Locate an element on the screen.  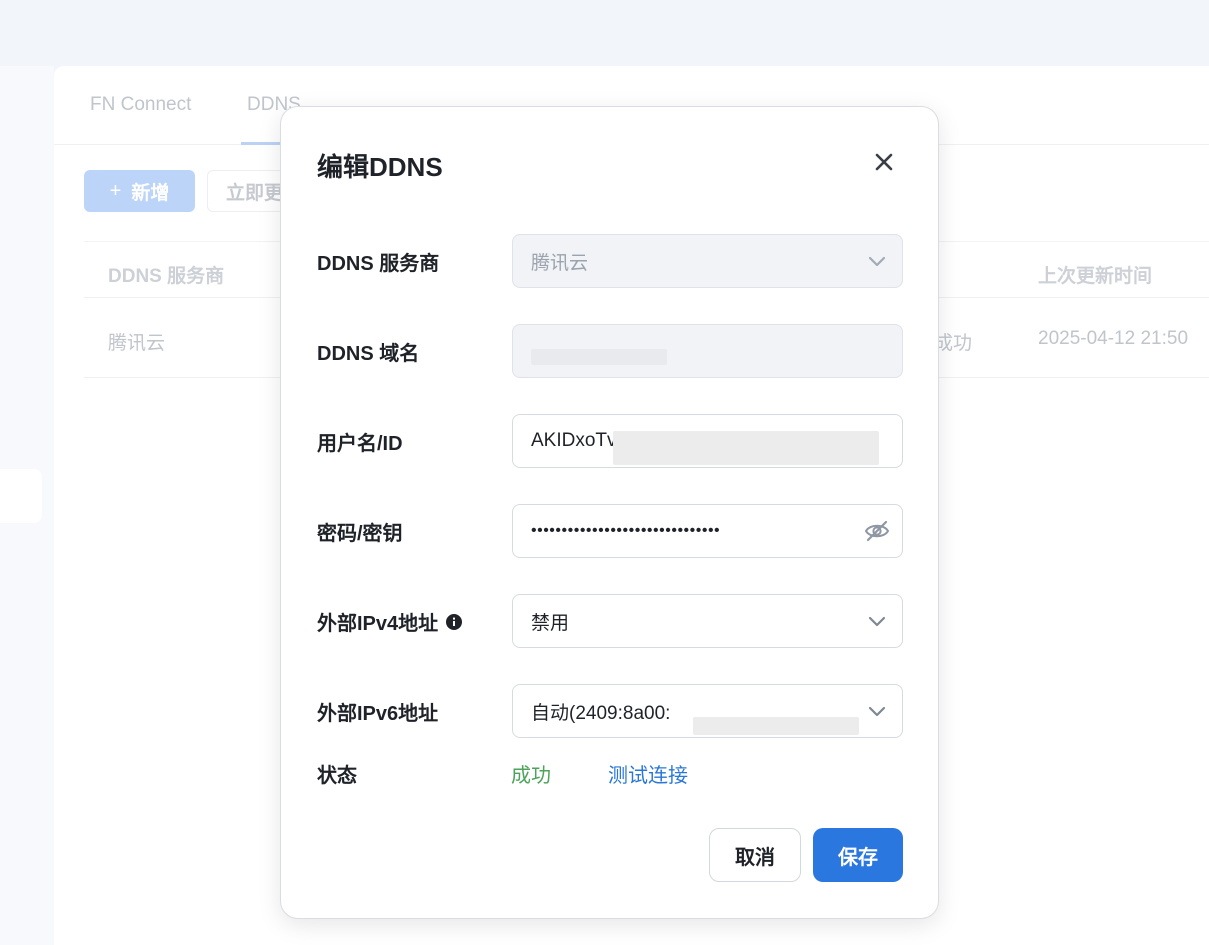
provider-label: DDNS 服务商 is located at coordinates (378, 261).